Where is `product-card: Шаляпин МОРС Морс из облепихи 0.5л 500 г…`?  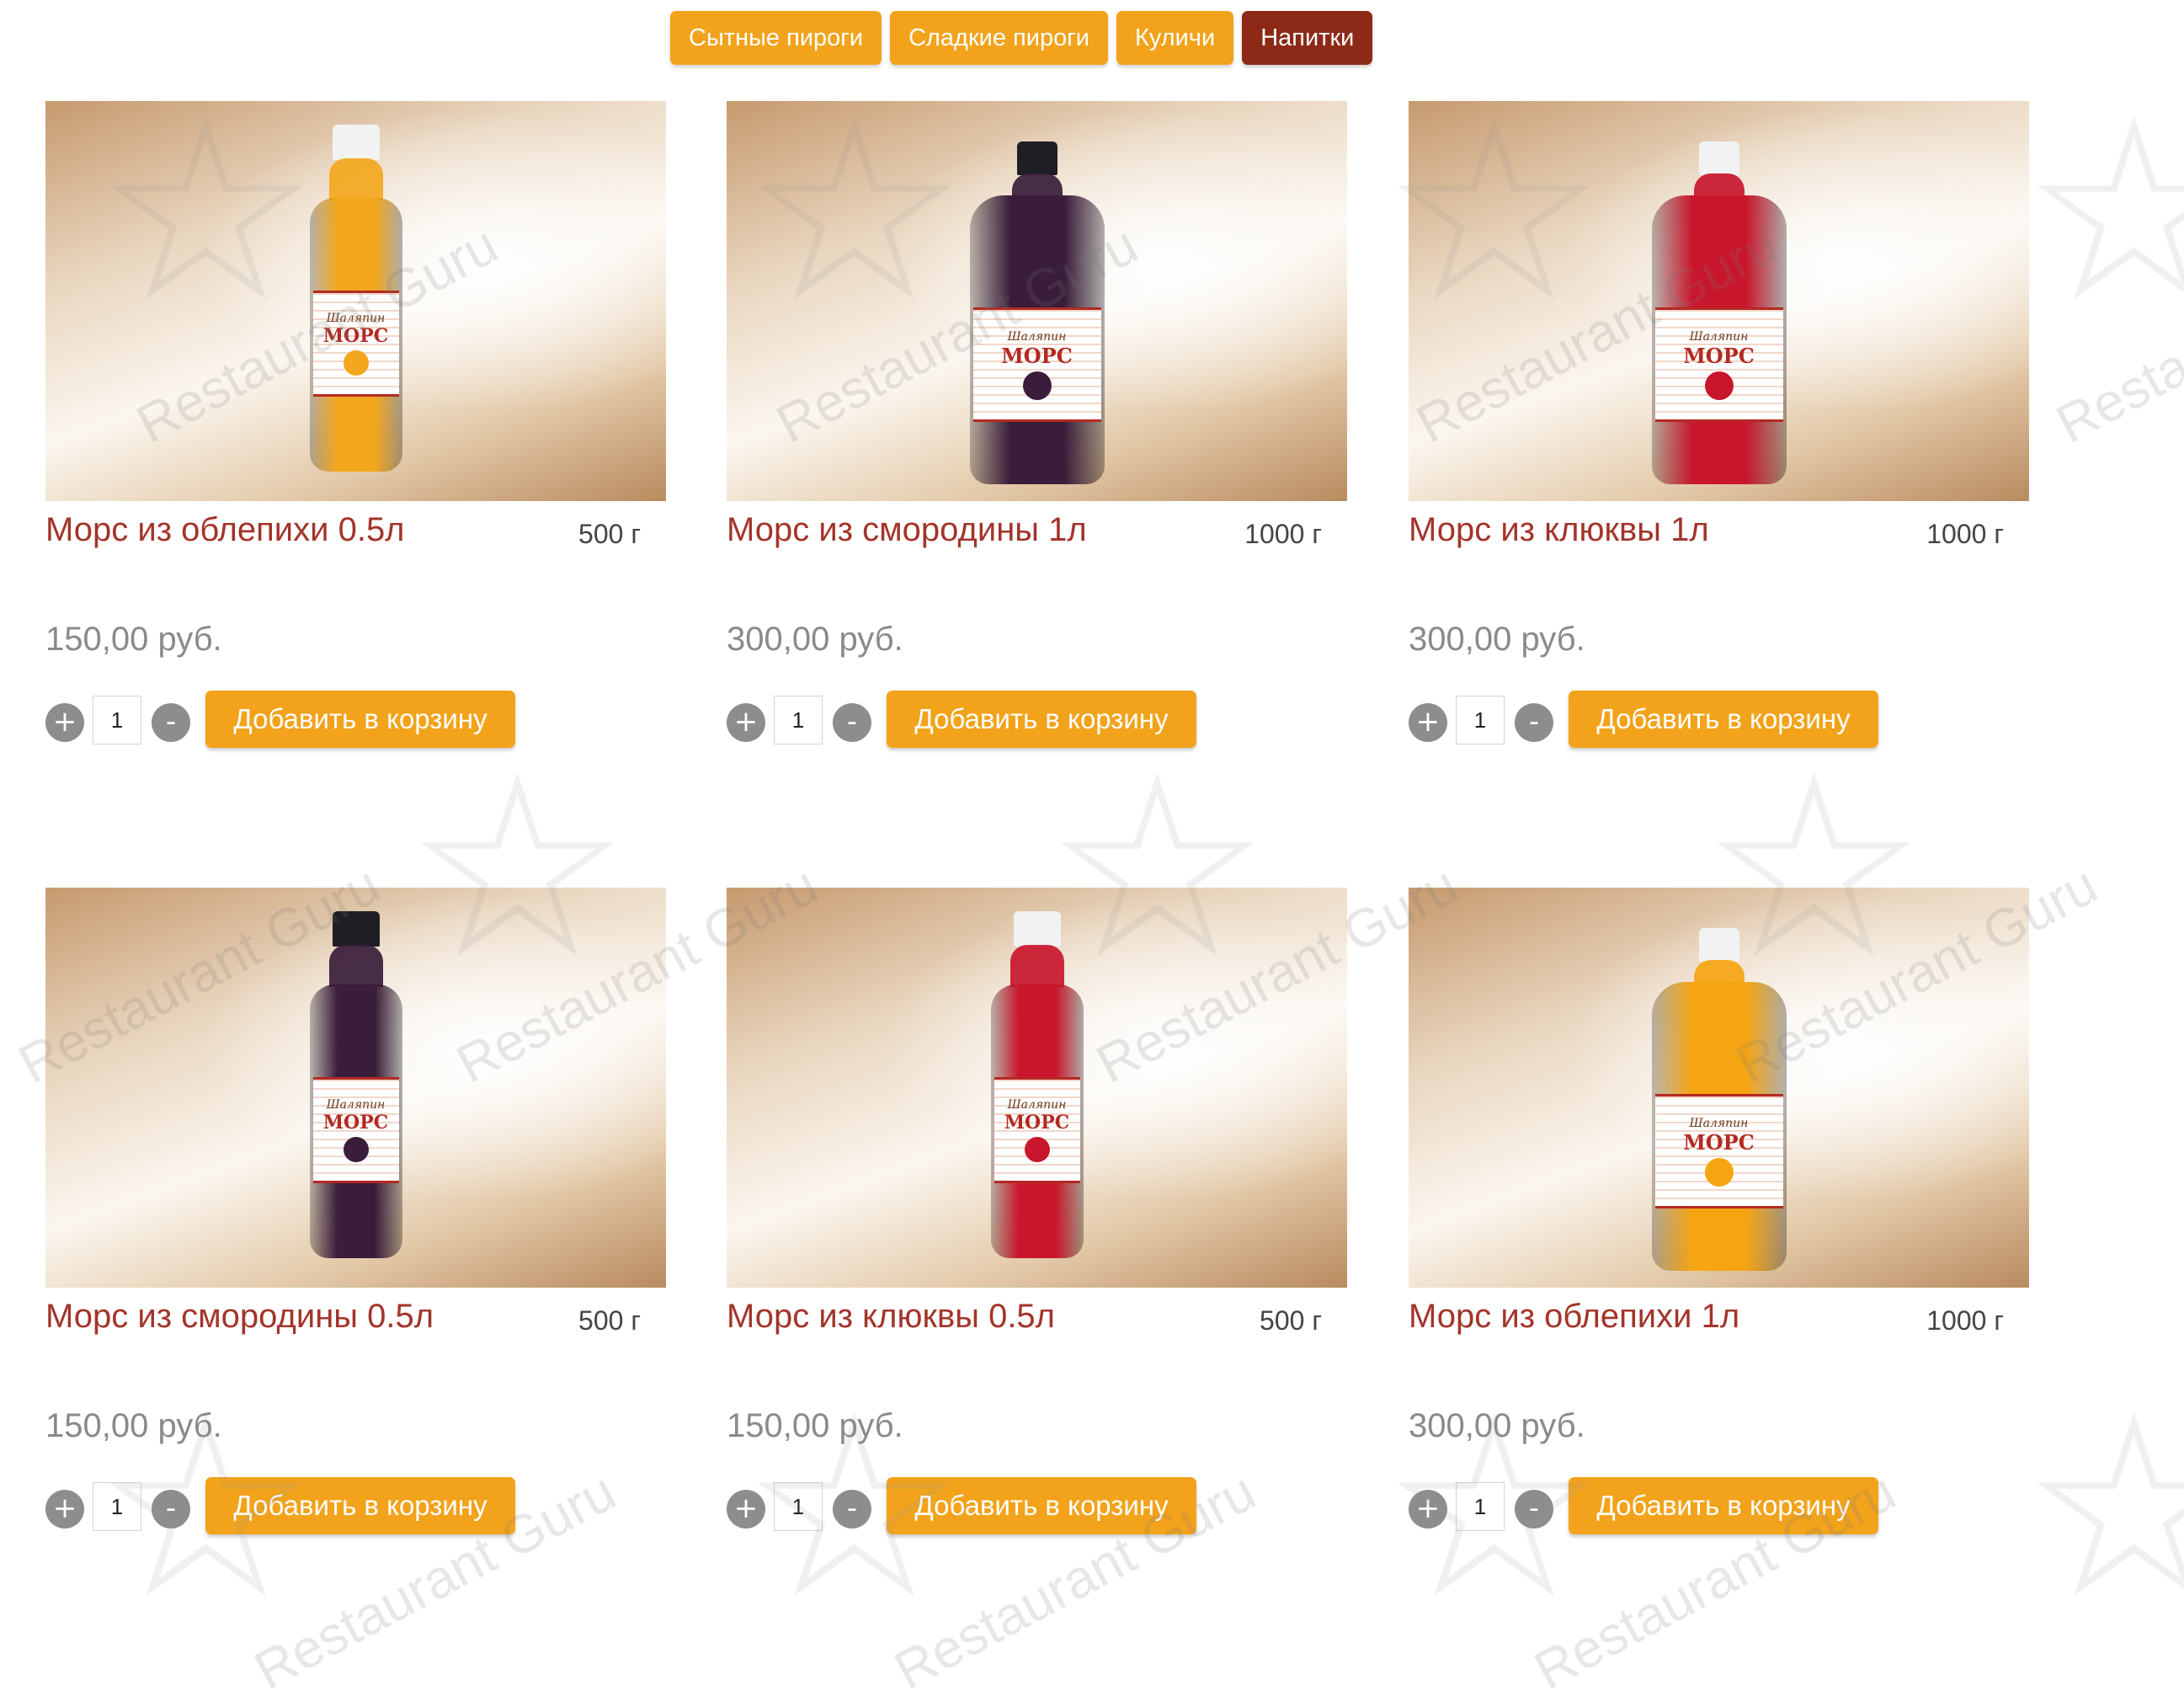
product-card: Шаляпин МОРС Морс из облепихи 0.5л 500 г… is located at coordinates (355, 424).